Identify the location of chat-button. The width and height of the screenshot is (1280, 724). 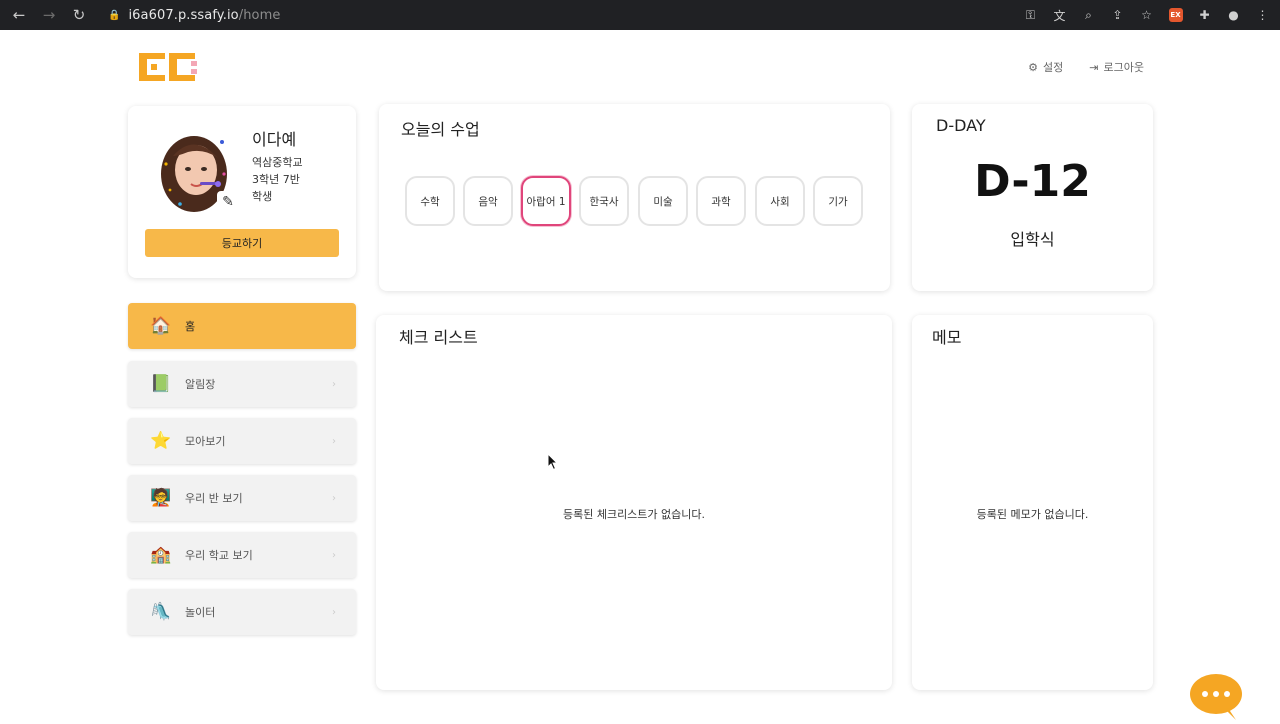
(1216, 696).